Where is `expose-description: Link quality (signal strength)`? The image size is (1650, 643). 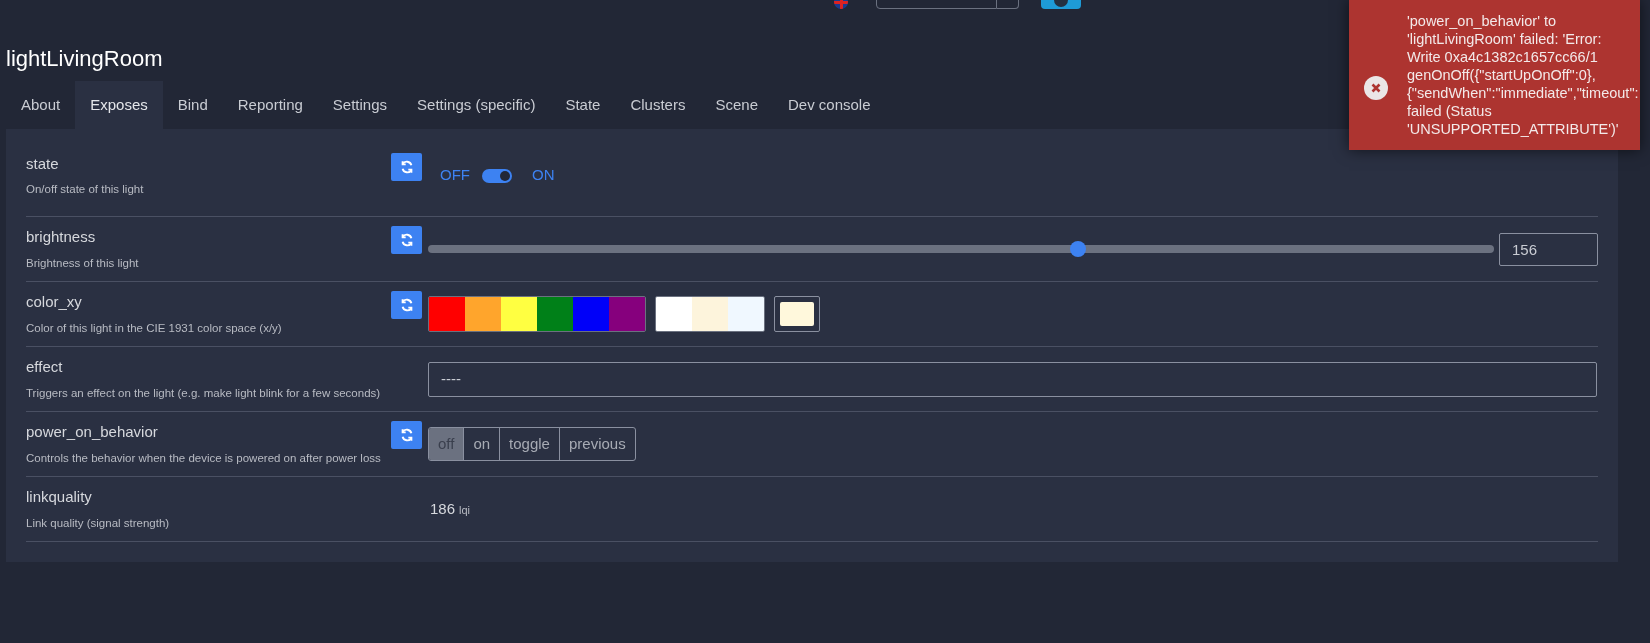
expose-description: Link quality (signal strength) is located at coordinates (98, 523).